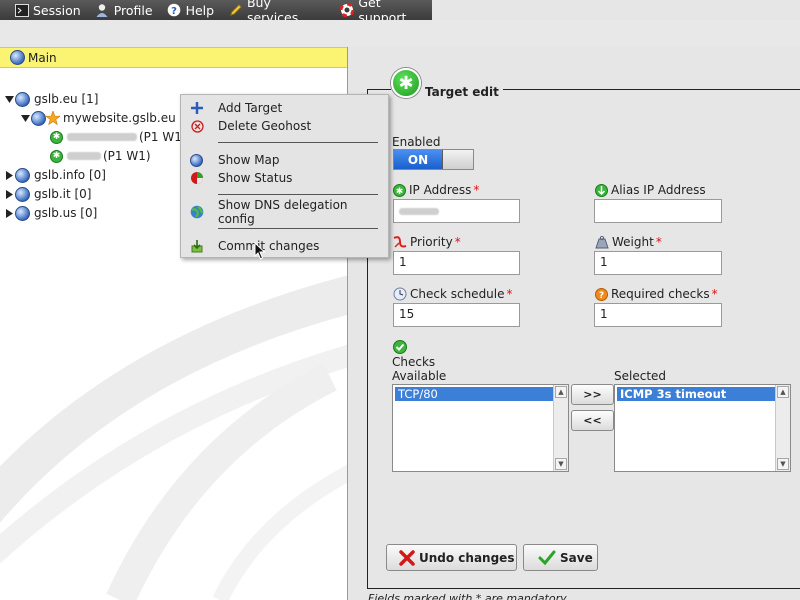 This screenshot has height=600, width=800. I want to click on tree-node-target-2: ✱ (P1 W1), so click(100, 156).